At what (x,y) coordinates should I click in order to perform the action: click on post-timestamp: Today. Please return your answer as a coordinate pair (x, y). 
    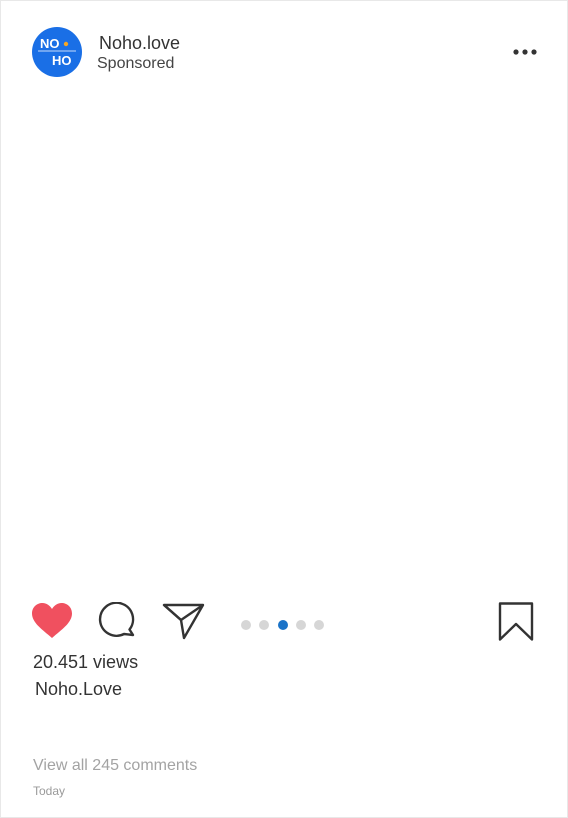
    Looking at the image, I should click on (49, 791).